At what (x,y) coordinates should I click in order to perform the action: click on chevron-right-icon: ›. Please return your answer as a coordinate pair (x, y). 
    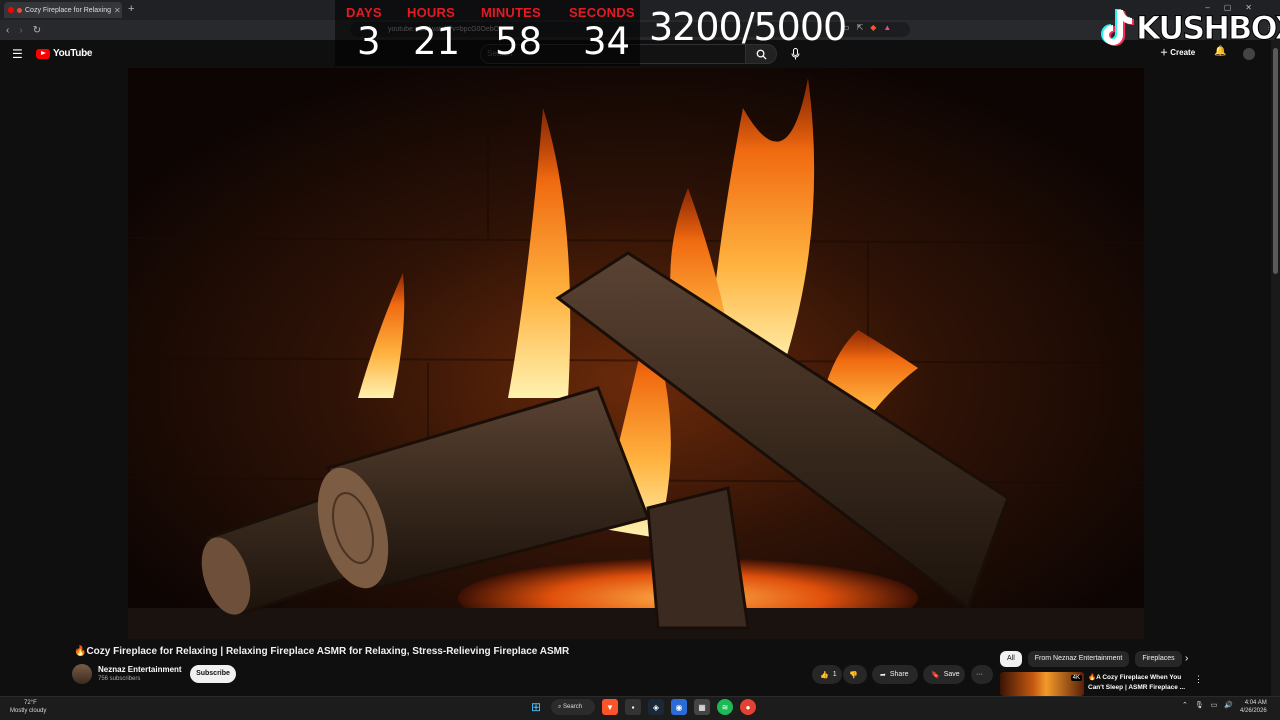
    Looking at the image, I should click on (1186, 658).